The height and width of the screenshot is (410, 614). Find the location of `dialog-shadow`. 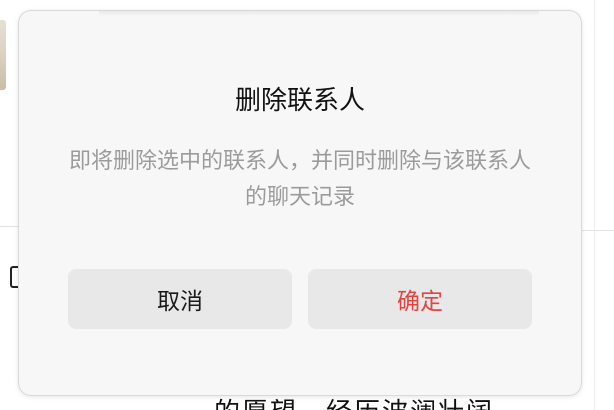

dialog-shadow is located at coordinates (319, 13).